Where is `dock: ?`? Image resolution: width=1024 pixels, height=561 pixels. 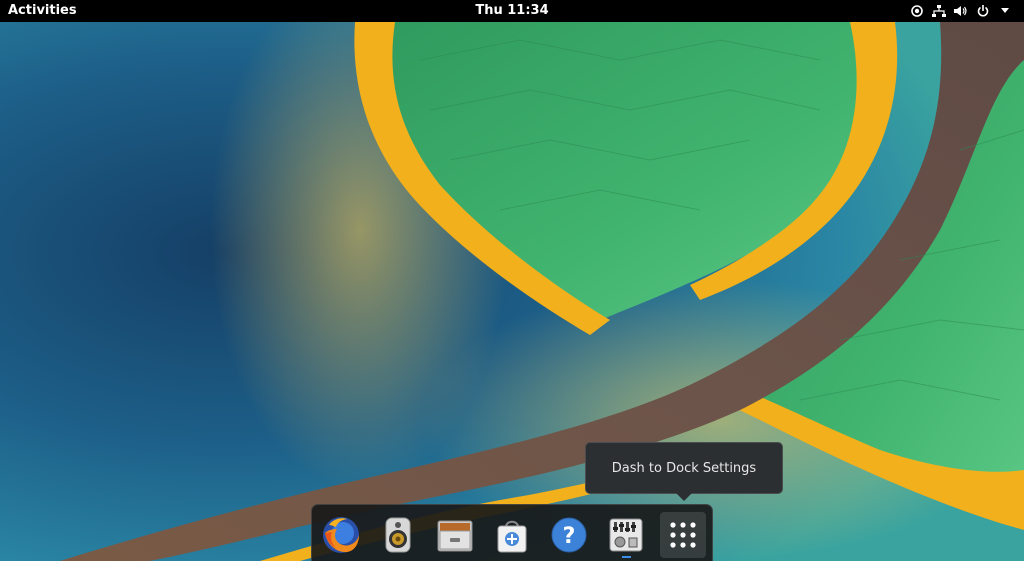 dock: ? is located at coordinates (512, 532).